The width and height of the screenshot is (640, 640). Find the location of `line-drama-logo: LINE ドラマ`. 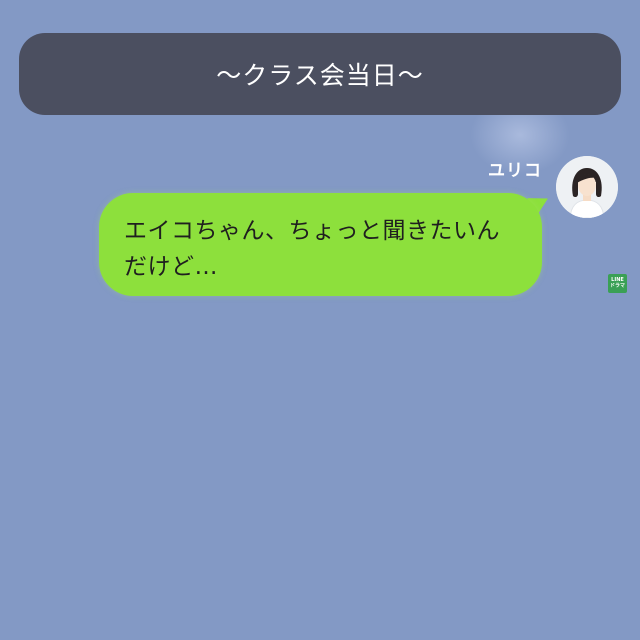

line-drama-logo: LINE ドラマ is located at coordinates (617, 283).